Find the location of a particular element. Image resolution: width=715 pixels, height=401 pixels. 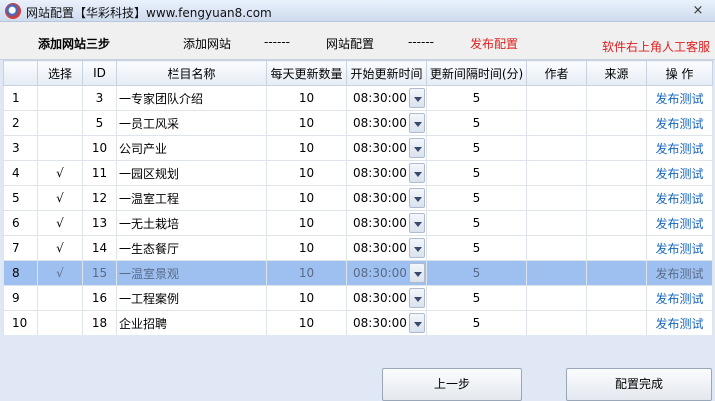

header-source: 来源 is located at coordinates (616, 73).